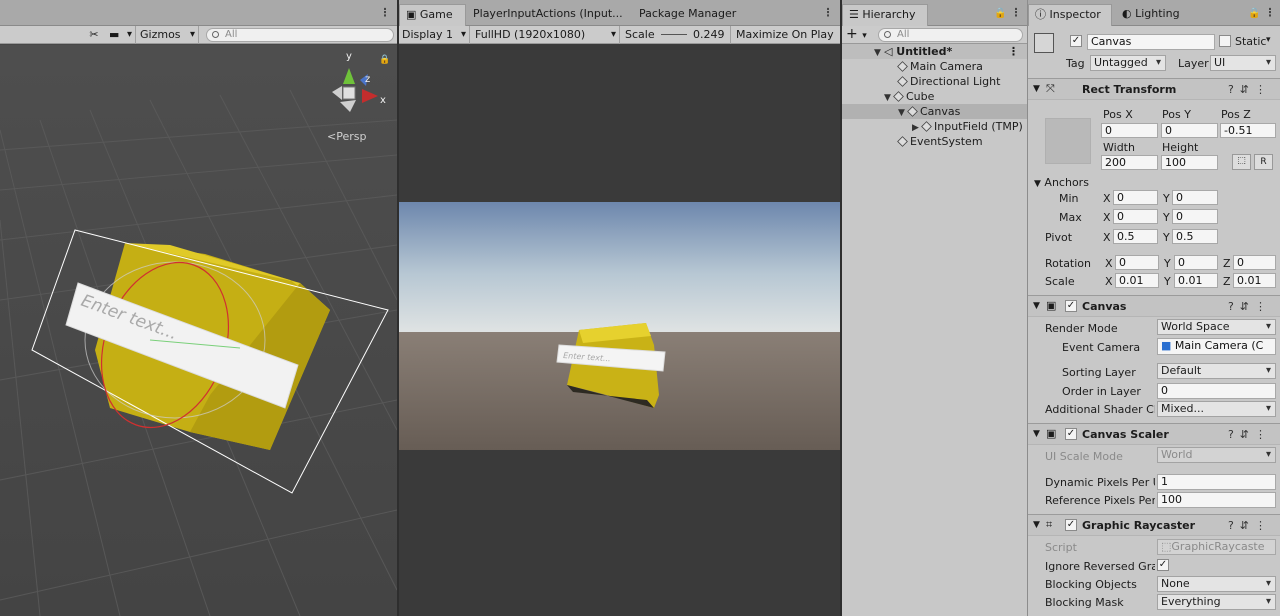 The height and width of the screenshot is (616, 1280). What do you see at coordinates (950, 35) in the screenshot?
I see `hierarchy-search-input: All` at bounding box center [950, 35].